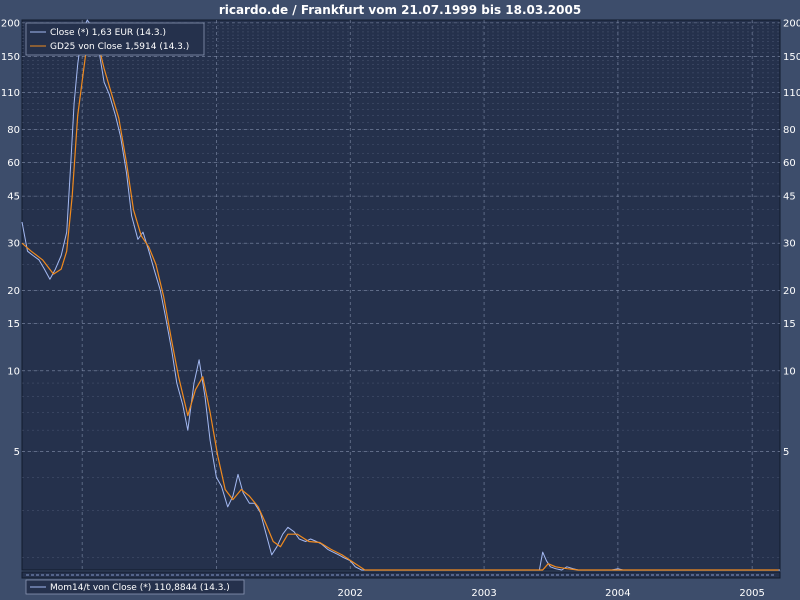 Image resolution: width=800 pixels, height=600 pixels. What do you see at coordinates (791, 57) in the screenshot?
I see `y-tick-label-right: 150` at bounding box center [791, 57].